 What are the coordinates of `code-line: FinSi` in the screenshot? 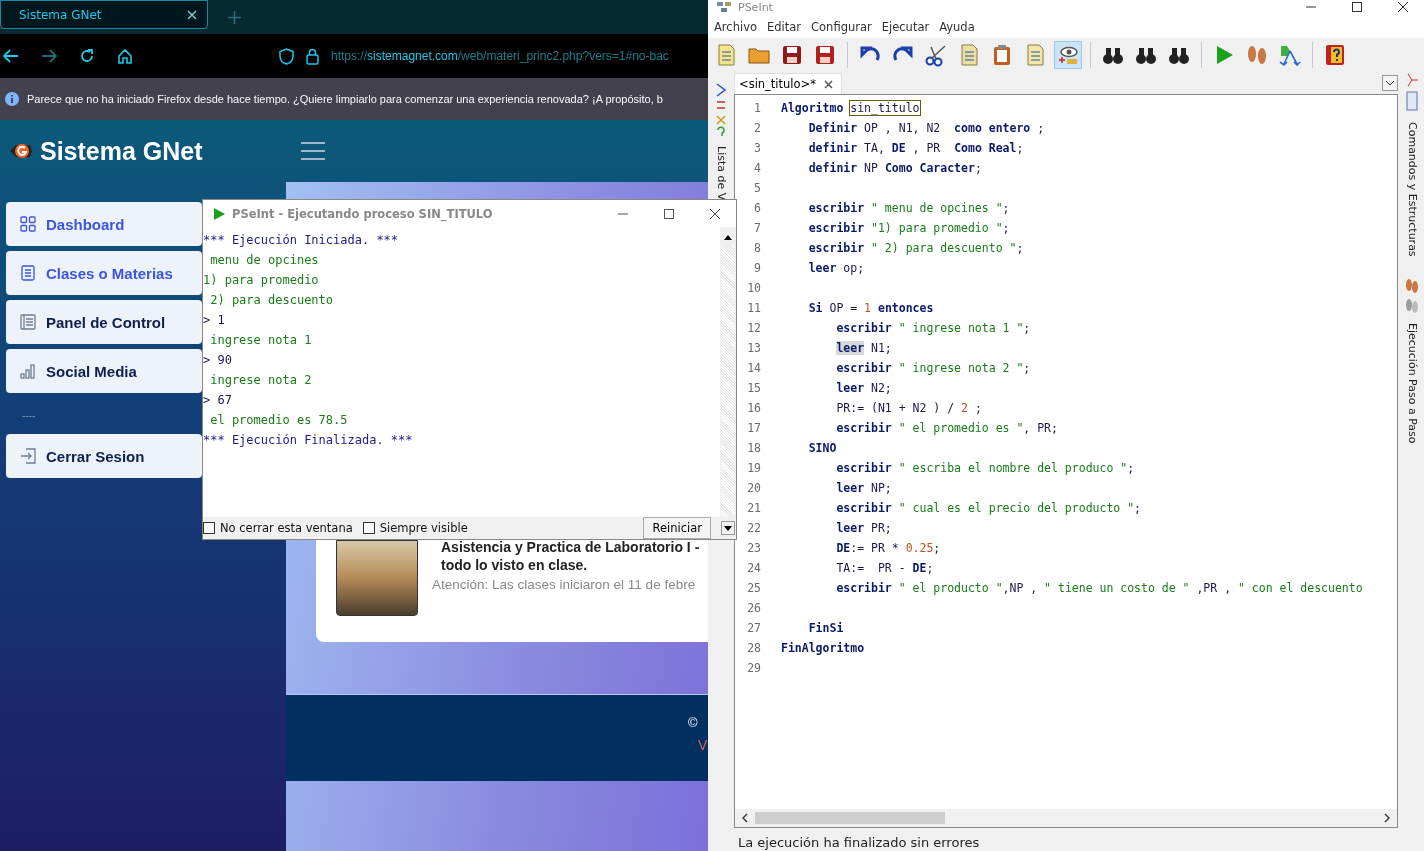 It's located at (825, 628).